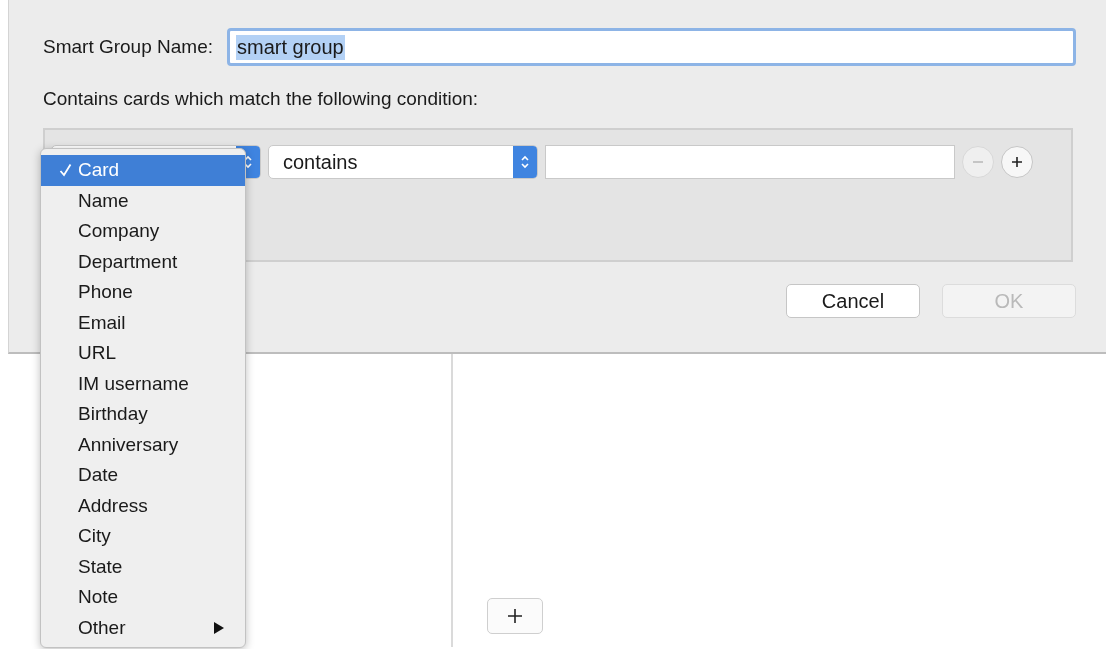  I want to click on menu-item: IM username, so click(143, 383).